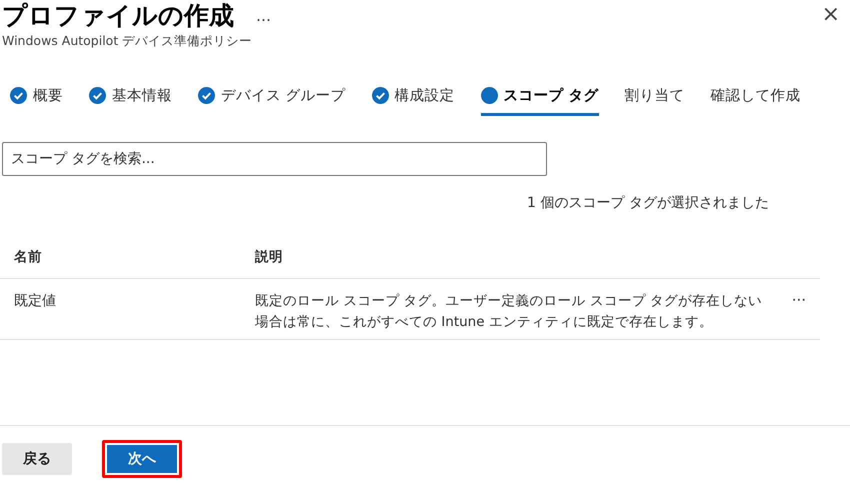 Image resolution: width=850 pixels, height=483 pixels. What do you see at coordinates (799, 300) in the screenshot?
I see `more-button: ···` at bounding box center [799, 300].